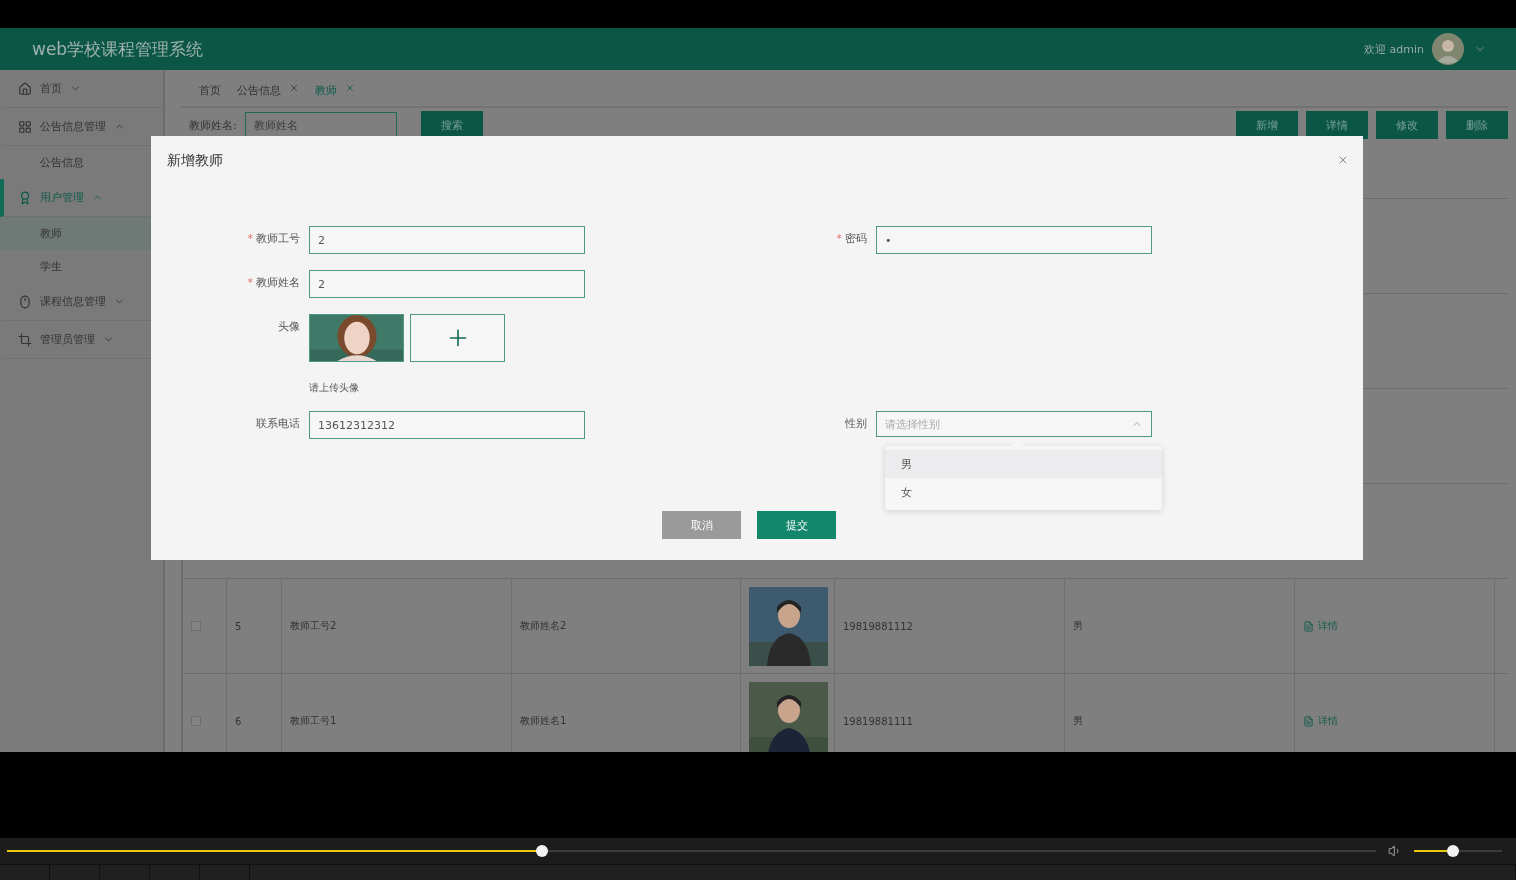 This screenshot has height=880, width=1516. Describe the element at coordinates (856, 238) in the screenshot. I see `field-label: 密码` at that location.